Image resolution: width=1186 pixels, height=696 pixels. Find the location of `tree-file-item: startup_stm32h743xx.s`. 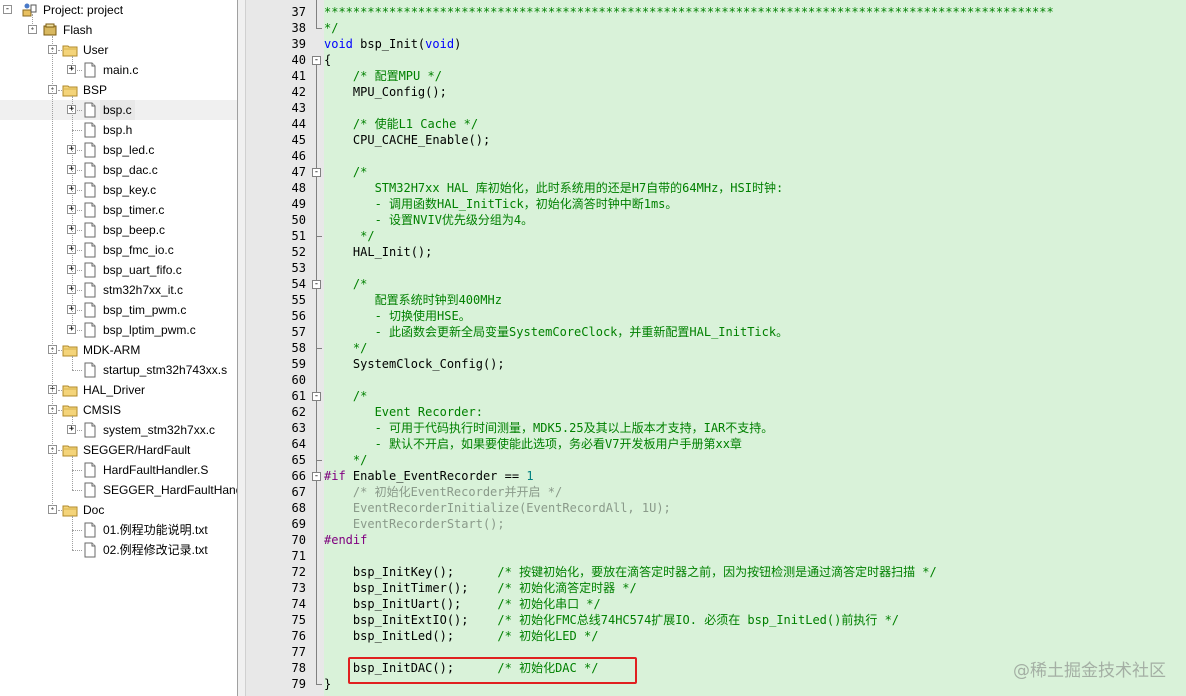

tree-file-item: startup_stm32h743xx.s is located at coordinates (118, 370).